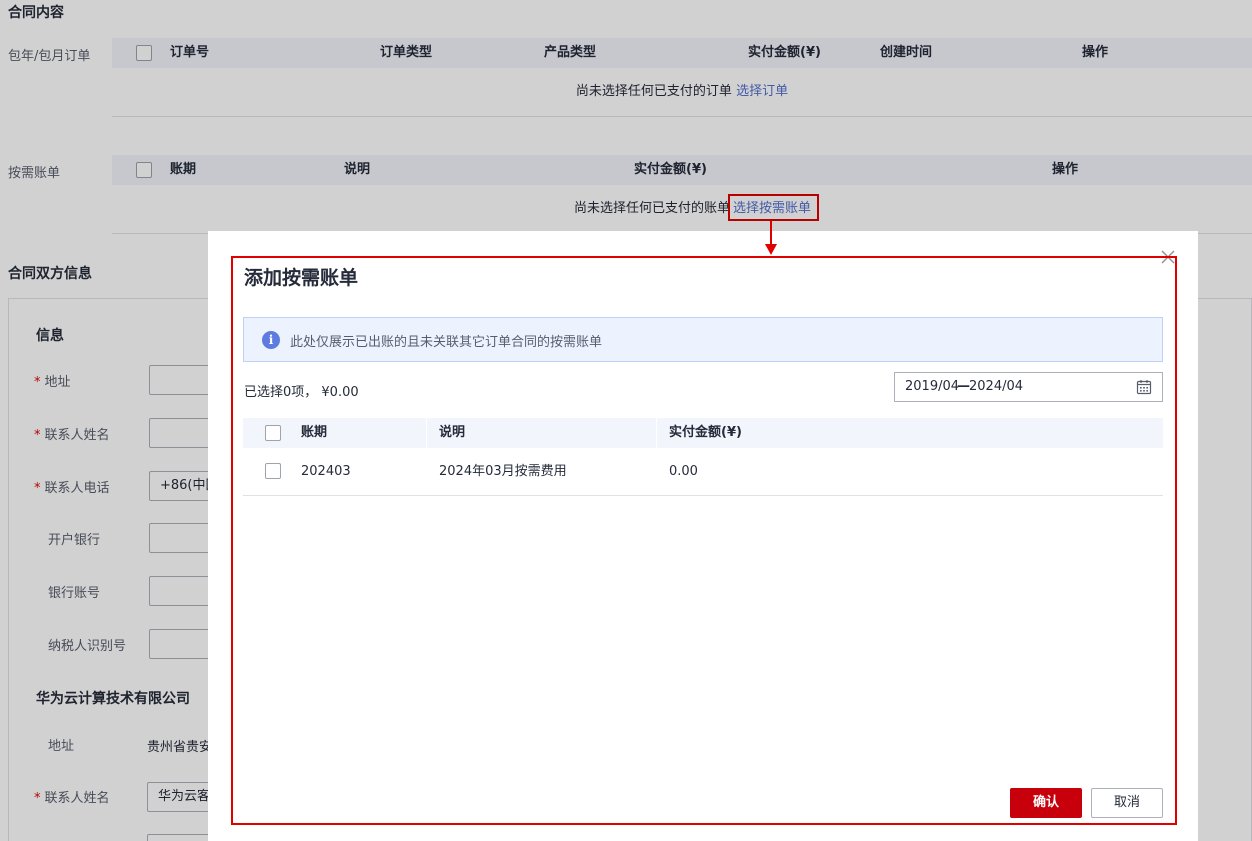  What do you see at coordinates (771, 249) in the screenshot?
I see `annotation-arrow-head-icon` at bounding box center [771, 249].